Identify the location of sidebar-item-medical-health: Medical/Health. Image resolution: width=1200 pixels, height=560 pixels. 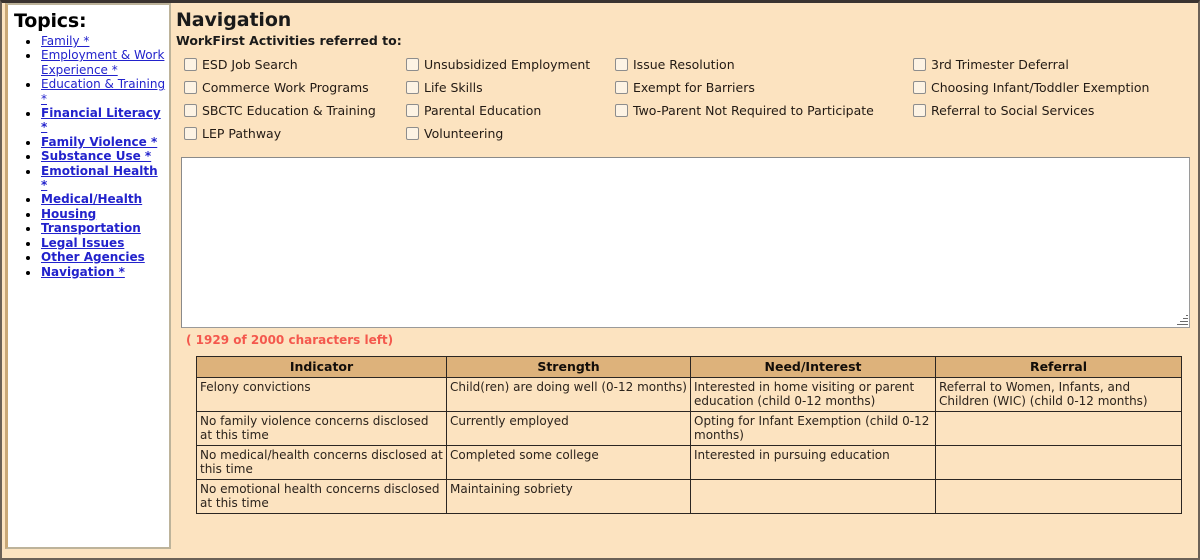
(91, 199).